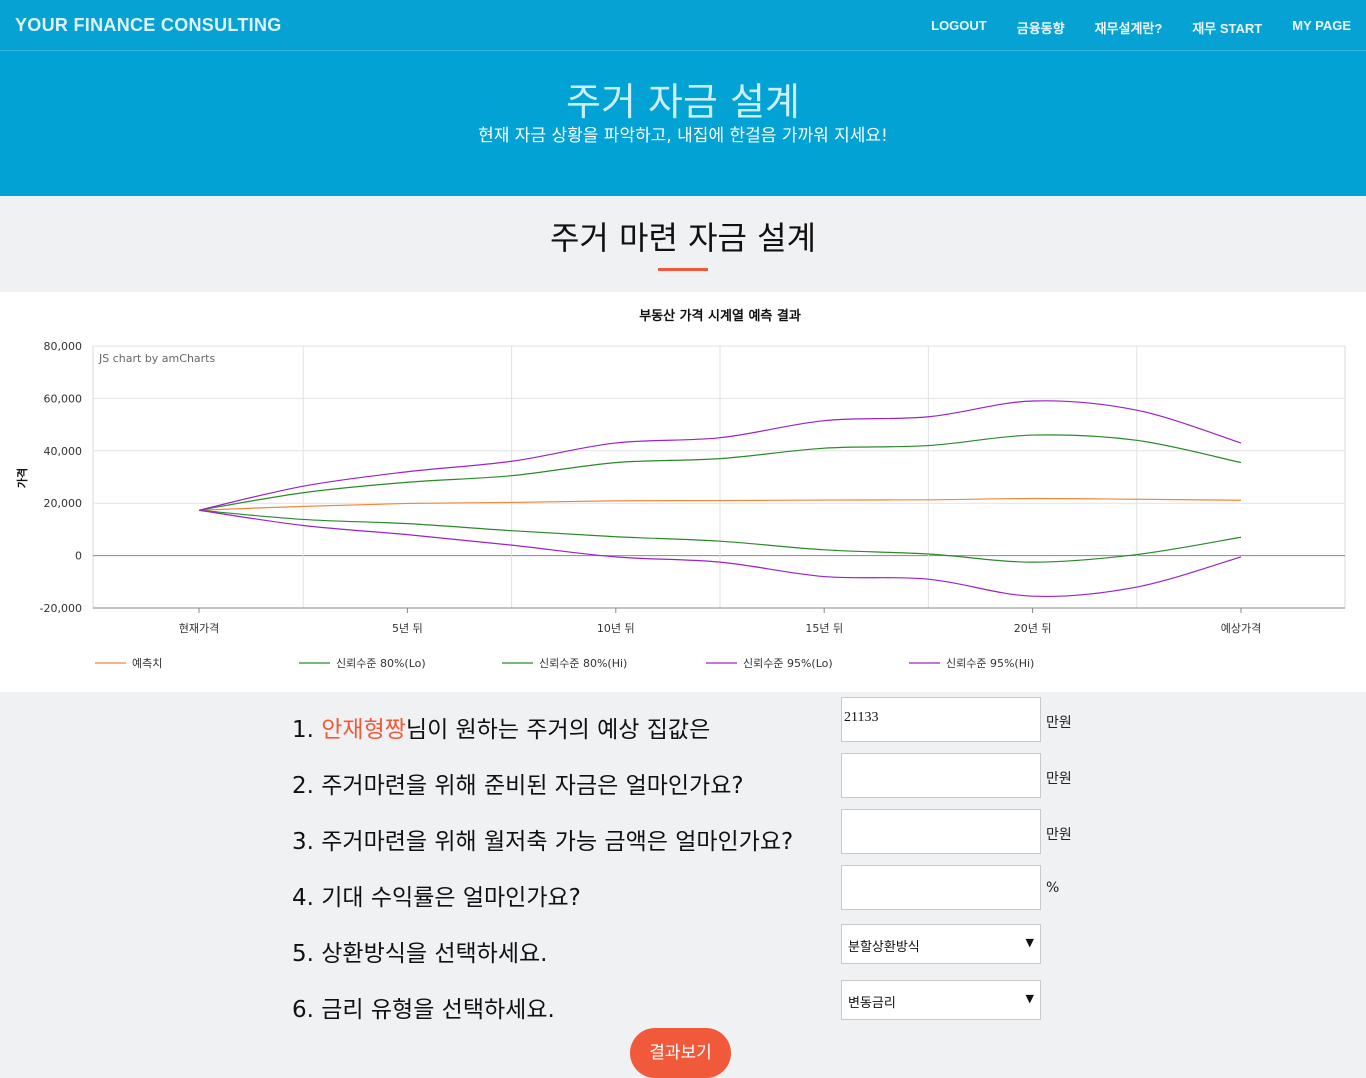 This screenshot has height=1078, width=1366. What do you see at coordinates (63, 398) in the screenshot?
I see `y-tick-label: 60,000` at bounding box center [63, 398].